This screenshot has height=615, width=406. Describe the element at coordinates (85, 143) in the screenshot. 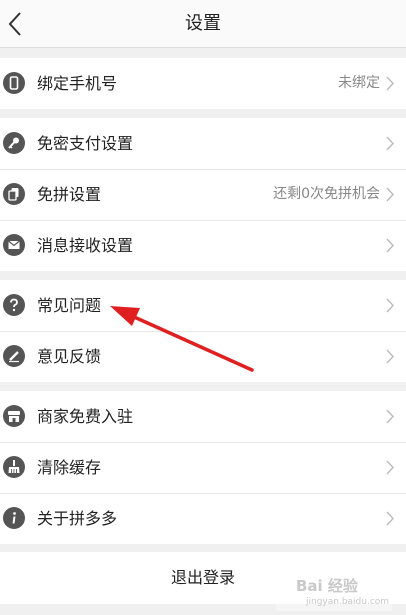

I see `row-label: 免密支付设置` at that location.